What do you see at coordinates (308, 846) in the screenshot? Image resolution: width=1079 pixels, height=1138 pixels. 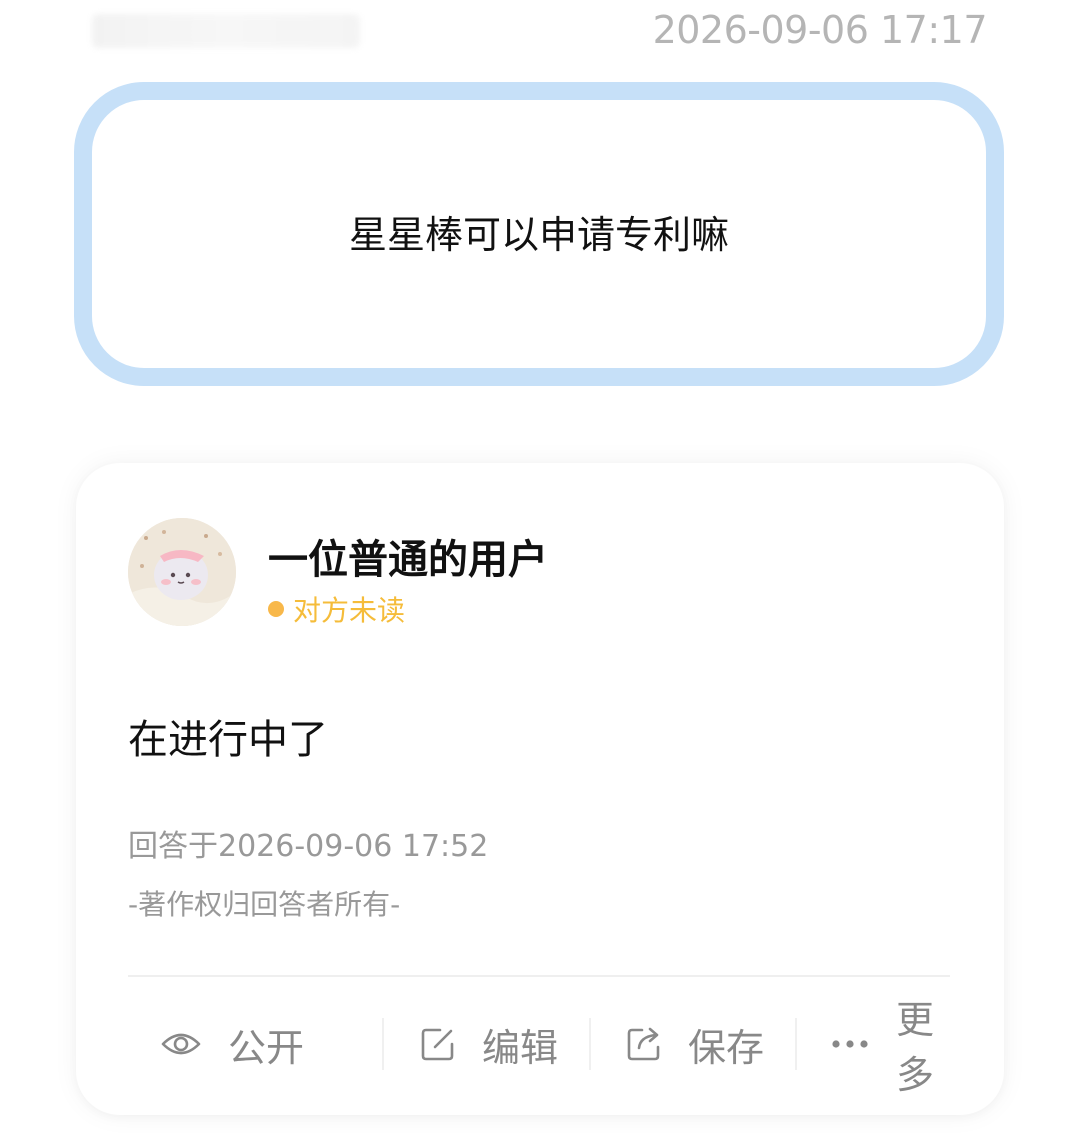 I see `answer-timestamp: 回答于2026-09-06 17:52` at bounding box center [308, 846].